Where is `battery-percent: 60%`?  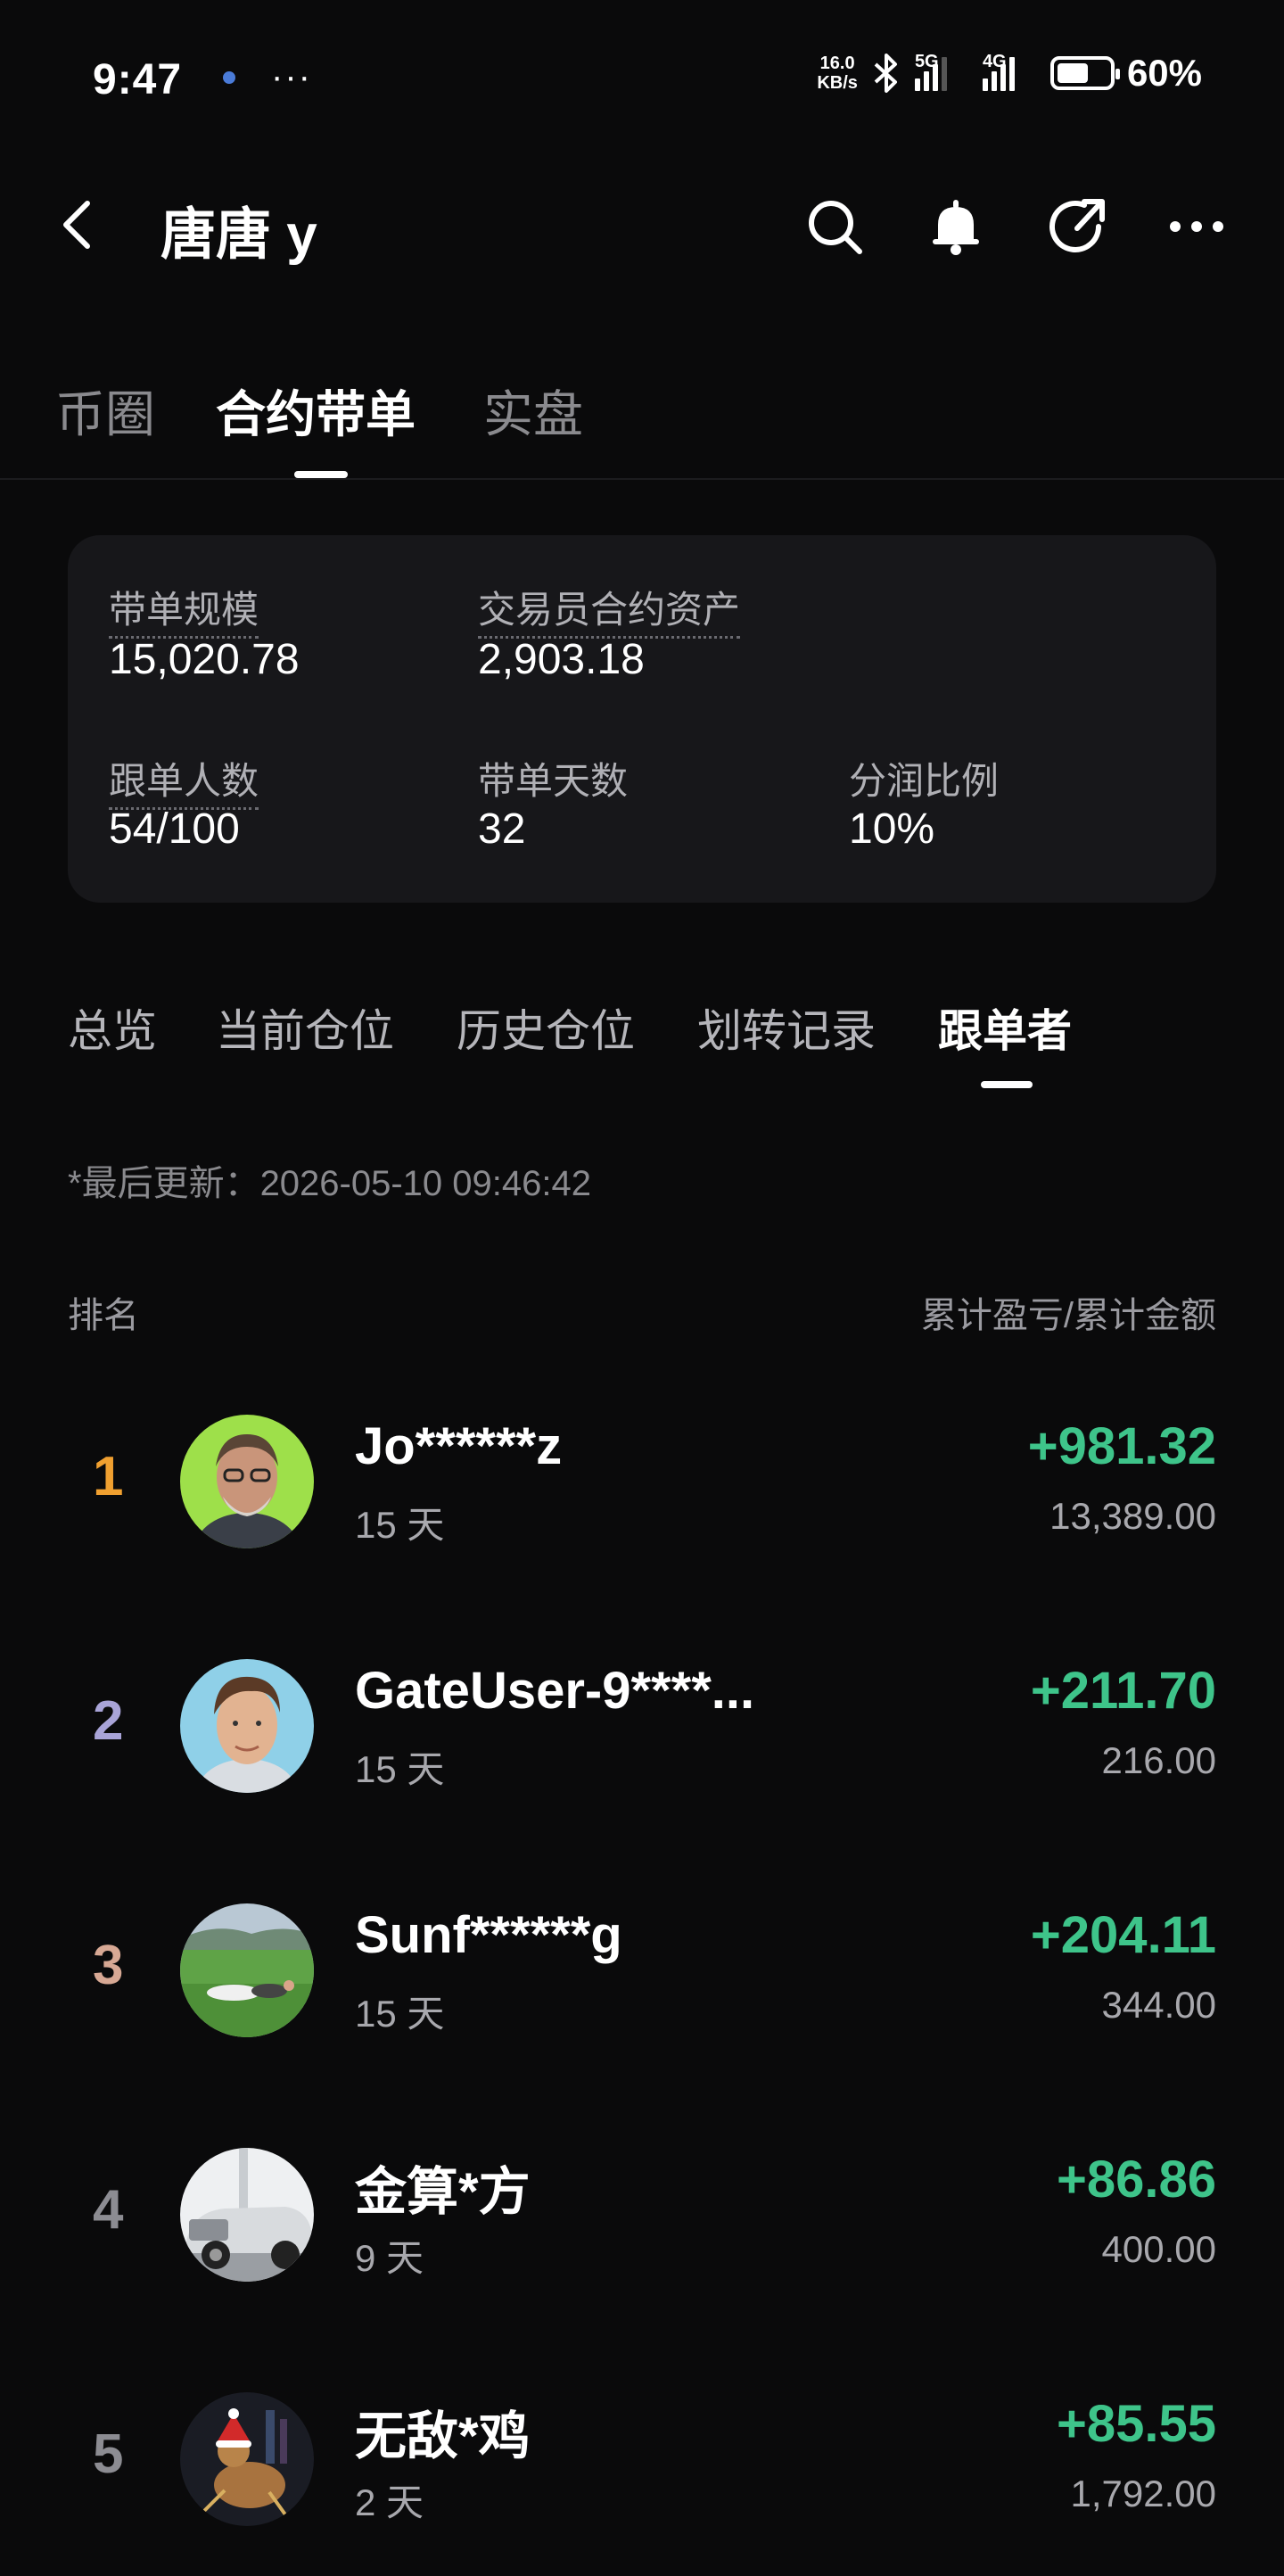
battery-percent: 60% is located at coordinates (1164, 73).